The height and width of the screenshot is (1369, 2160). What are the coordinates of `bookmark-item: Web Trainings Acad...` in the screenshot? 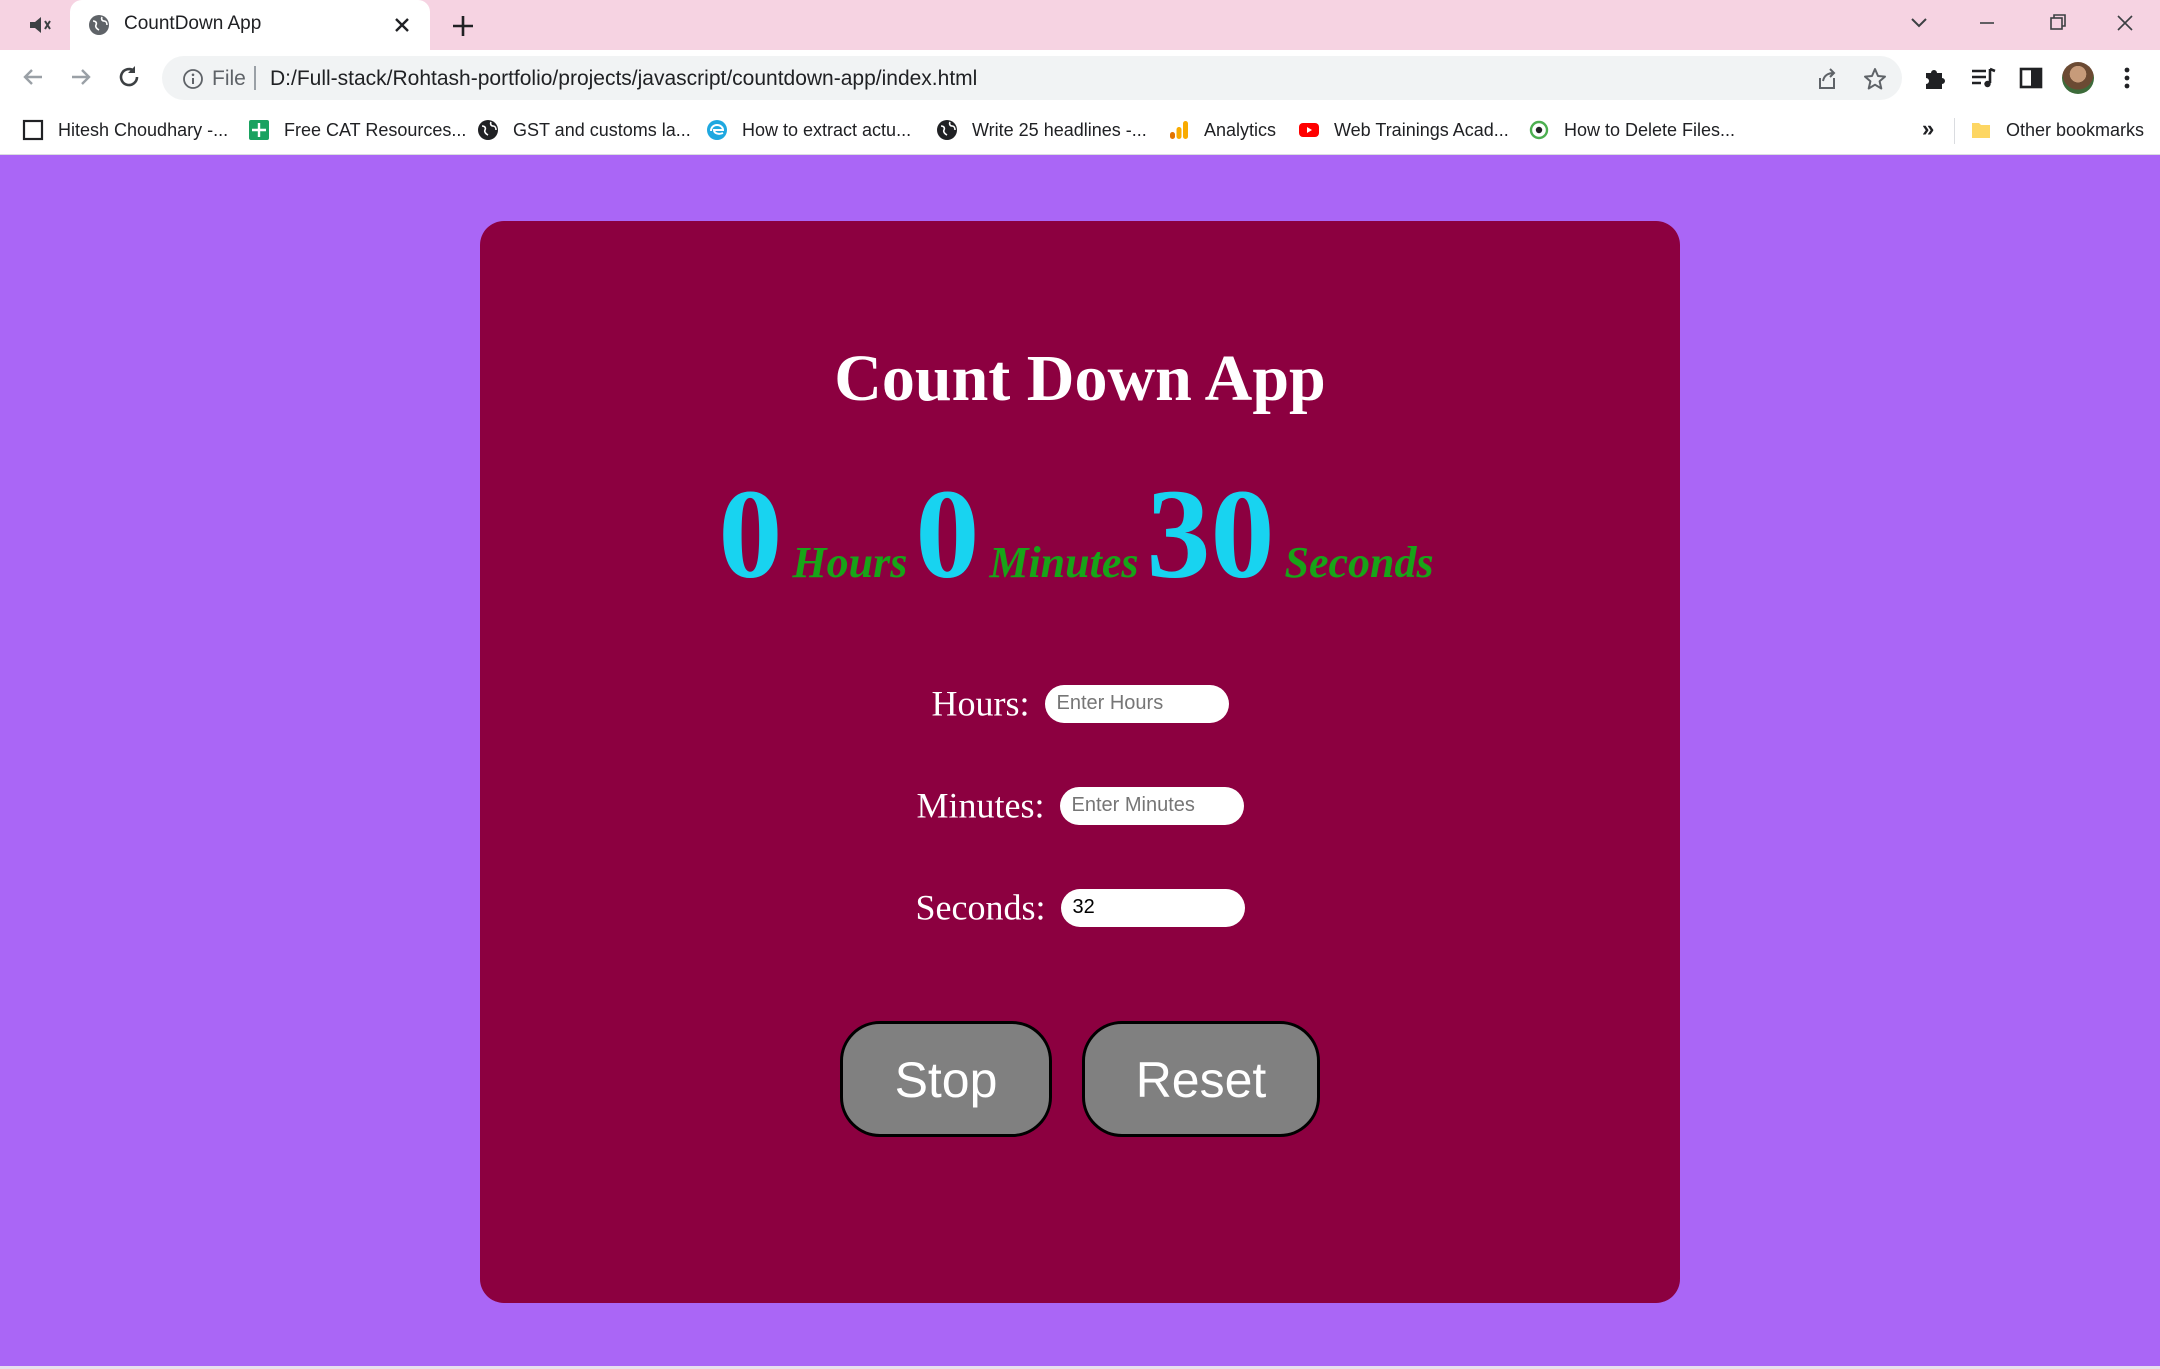 It's located at (1403, 130).